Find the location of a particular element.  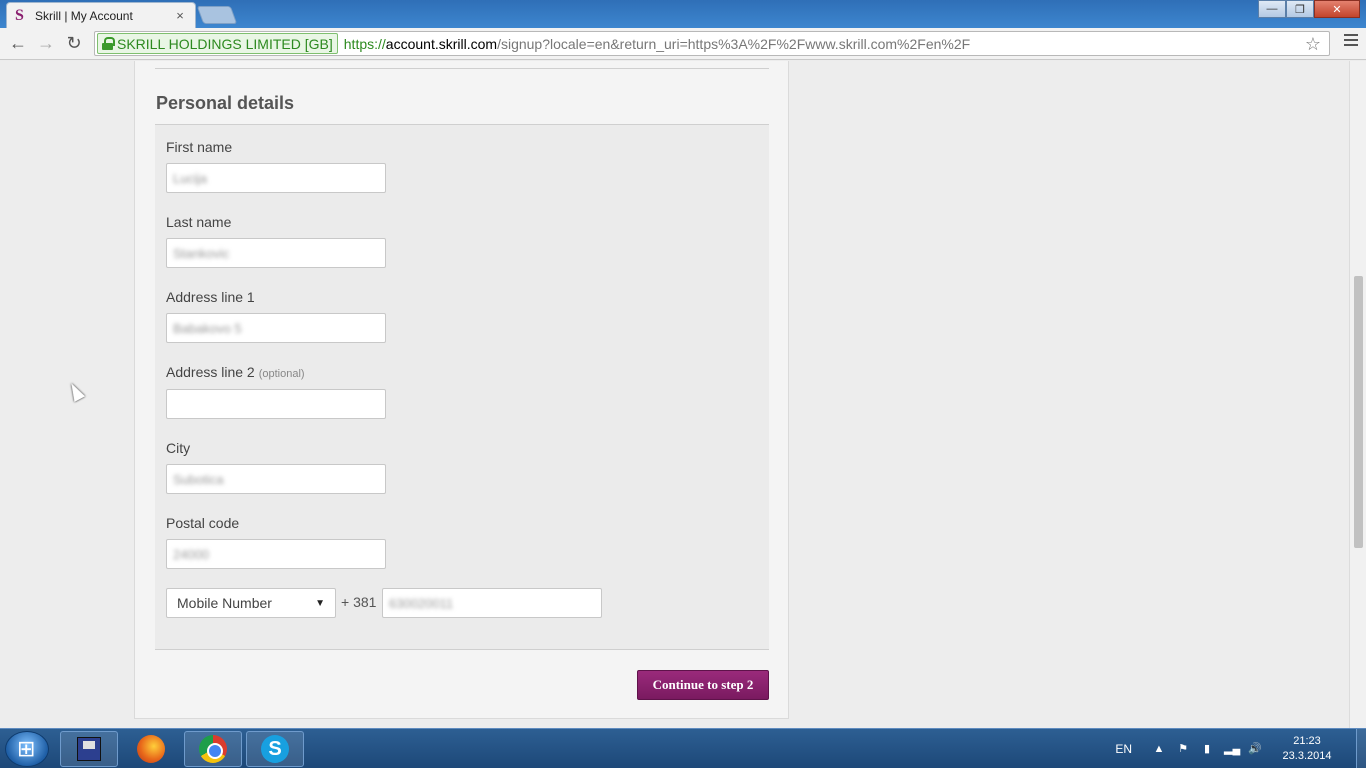

city-label: City is located at coordinates (178, 448).